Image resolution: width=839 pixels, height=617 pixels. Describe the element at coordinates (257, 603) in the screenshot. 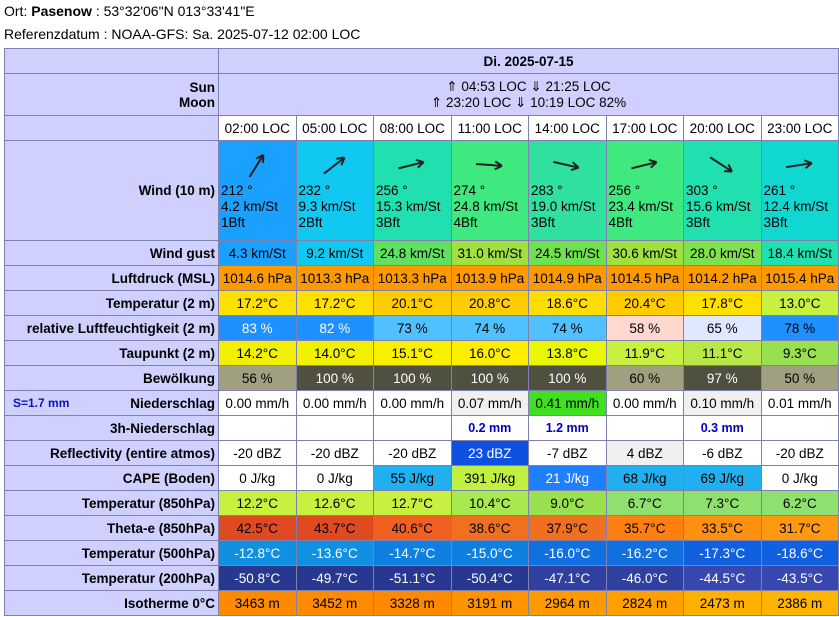

I see `data-cell: 3463 m` at that location.